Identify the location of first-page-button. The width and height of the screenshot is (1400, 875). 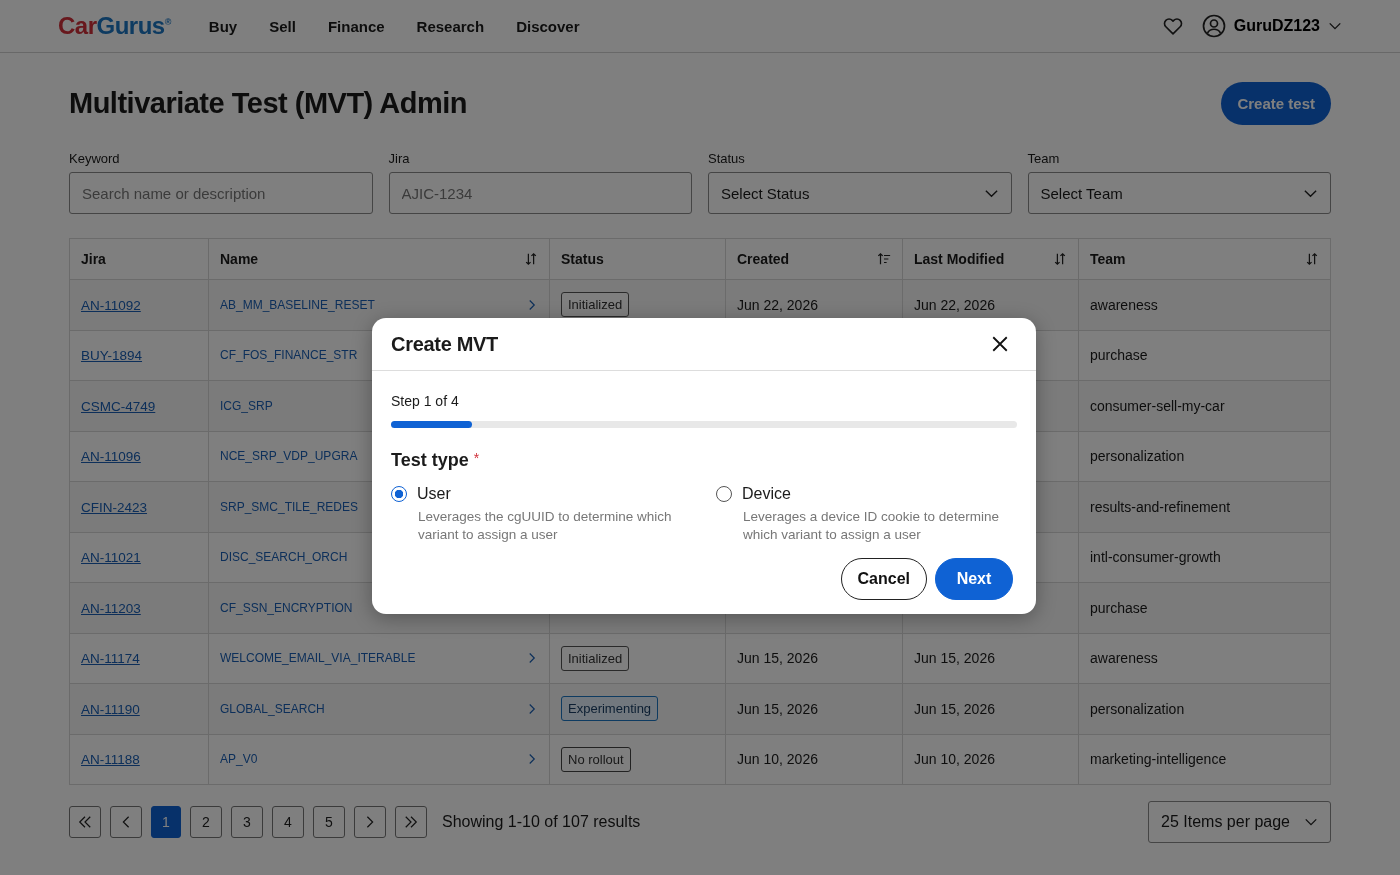
(85, 822).